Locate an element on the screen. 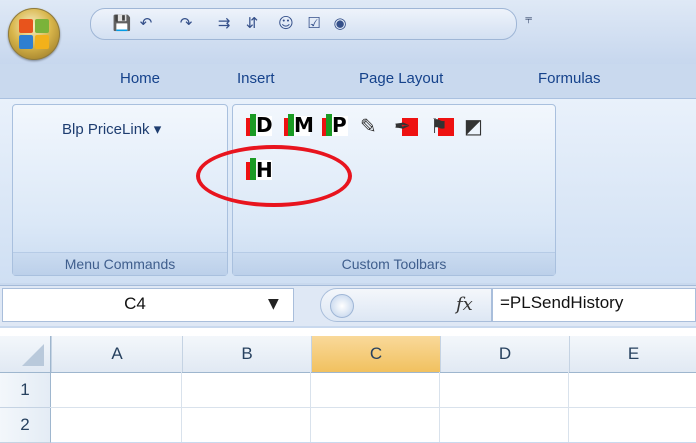 The image size is (696, 443). save-icon: 💾 is located at coordinates (122, 23).